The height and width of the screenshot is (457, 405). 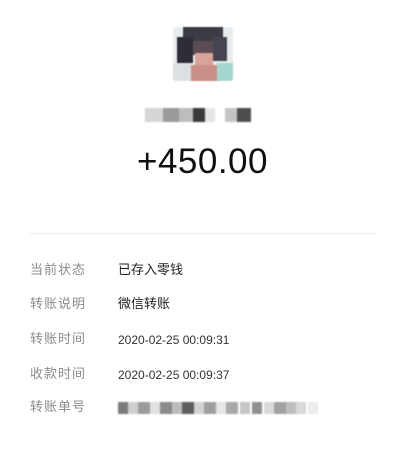 What do you see at coordinates (58, 304) in the screenshot?
I see `note-label: 转账说明` at bounding box center [58, 304].